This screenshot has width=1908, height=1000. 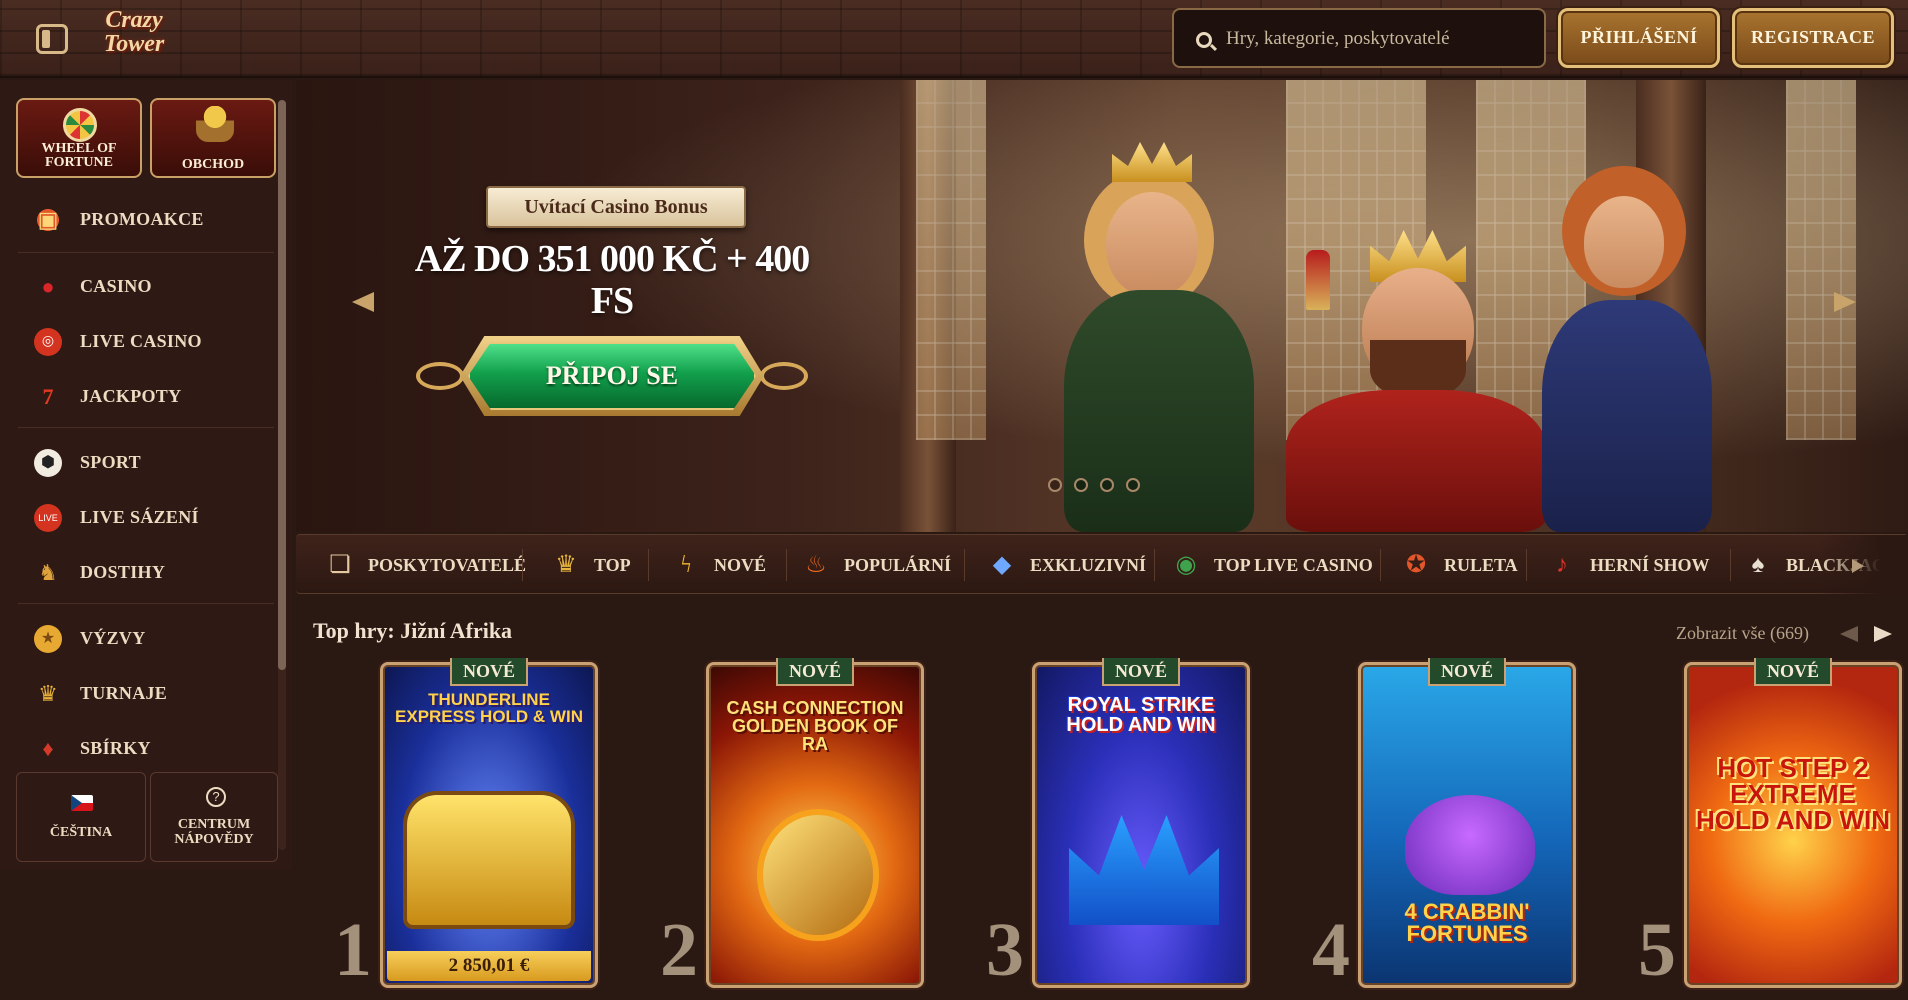 I want to click on sidebar-item-casino: ● CASINO, so click(x=146, y=286).